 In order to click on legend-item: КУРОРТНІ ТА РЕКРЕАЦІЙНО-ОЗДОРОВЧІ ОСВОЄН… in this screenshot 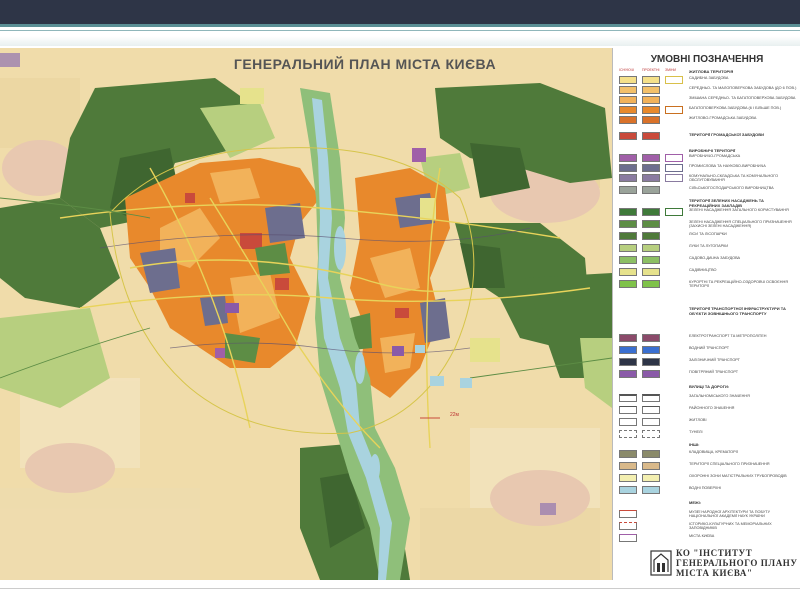, I will do `click(709, 284)`.